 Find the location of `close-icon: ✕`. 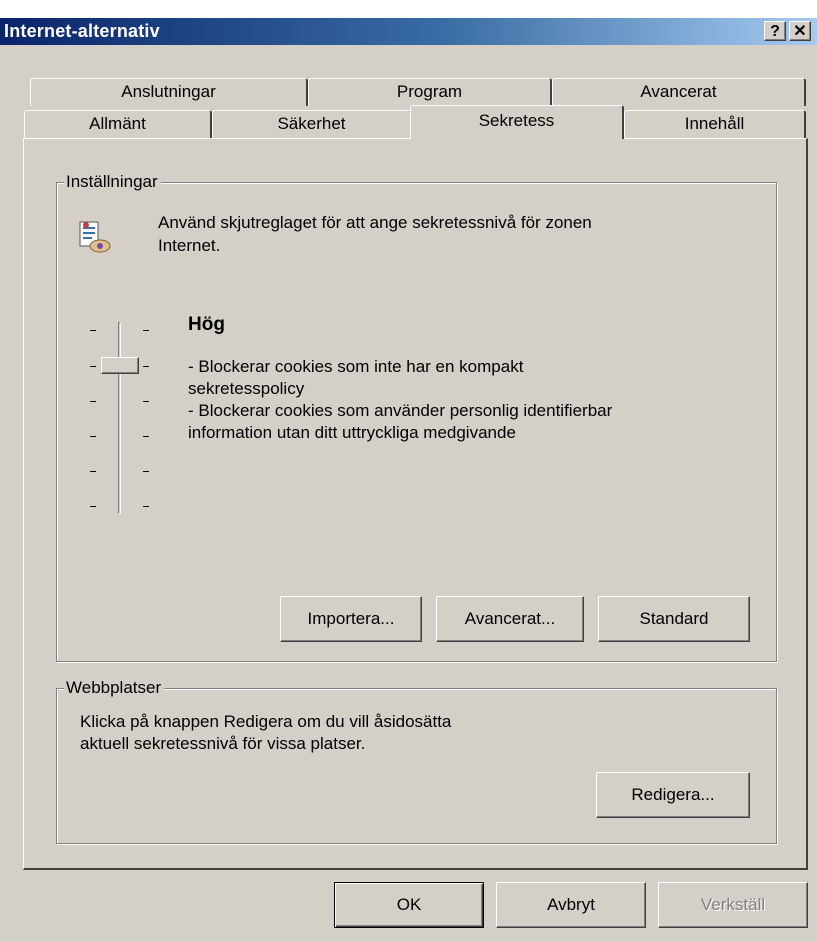

close-icon: ✕ is located at coordinates (800, 31).